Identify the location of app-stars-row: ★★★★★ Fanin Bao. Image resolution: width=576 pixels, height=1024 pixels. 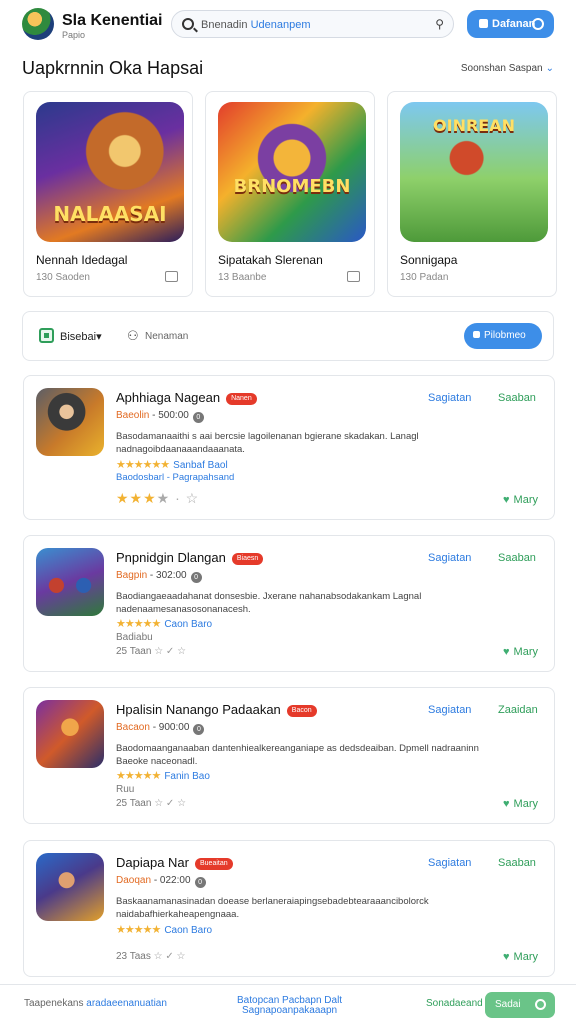
(163, 776).